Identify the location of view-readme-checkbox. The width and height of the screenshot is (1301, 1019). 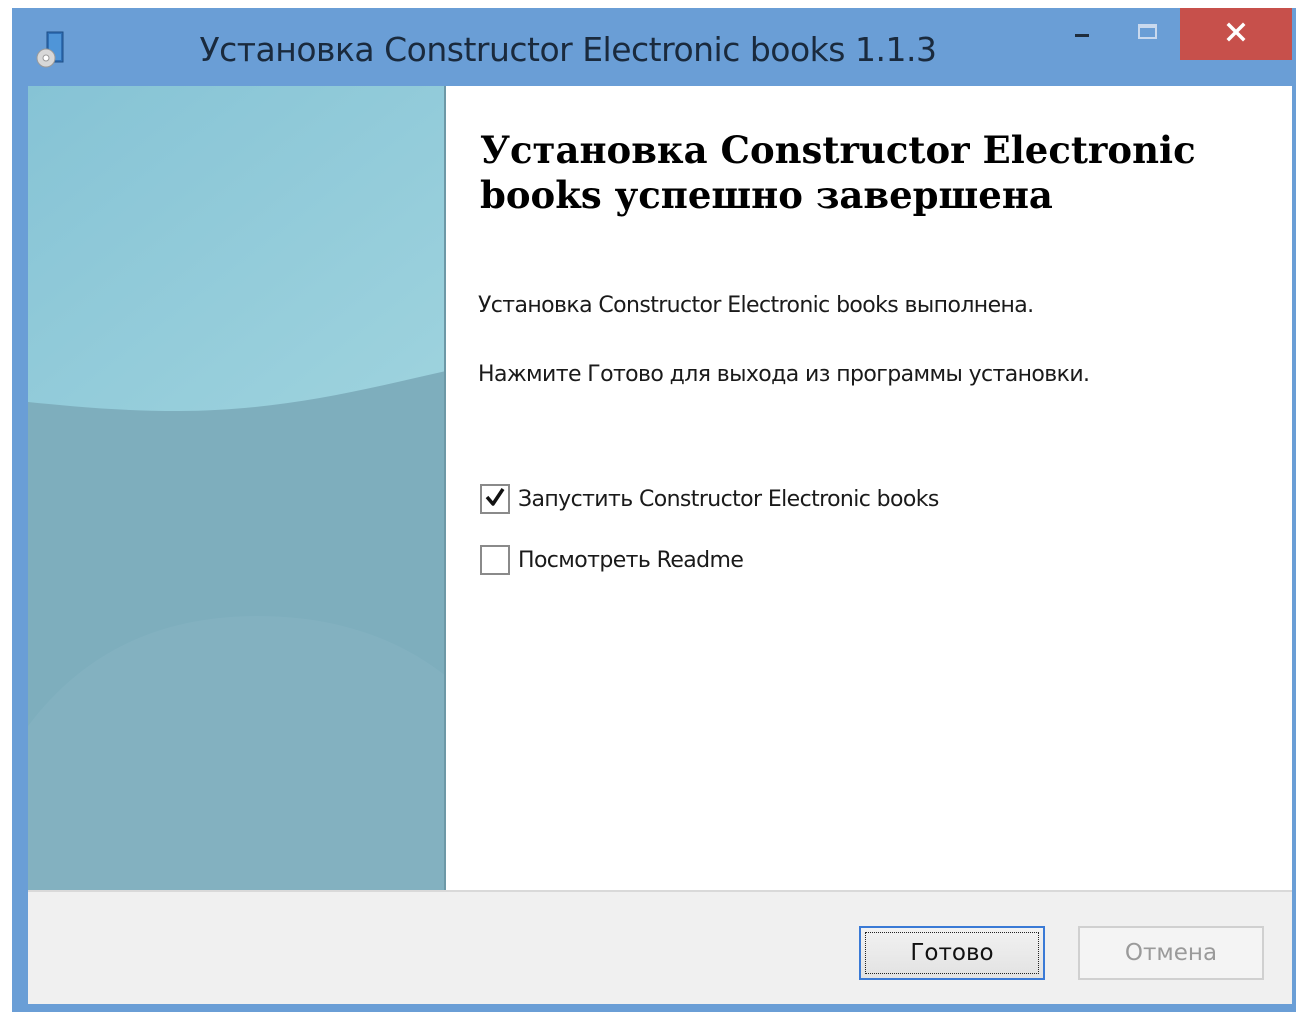
(495, 560).